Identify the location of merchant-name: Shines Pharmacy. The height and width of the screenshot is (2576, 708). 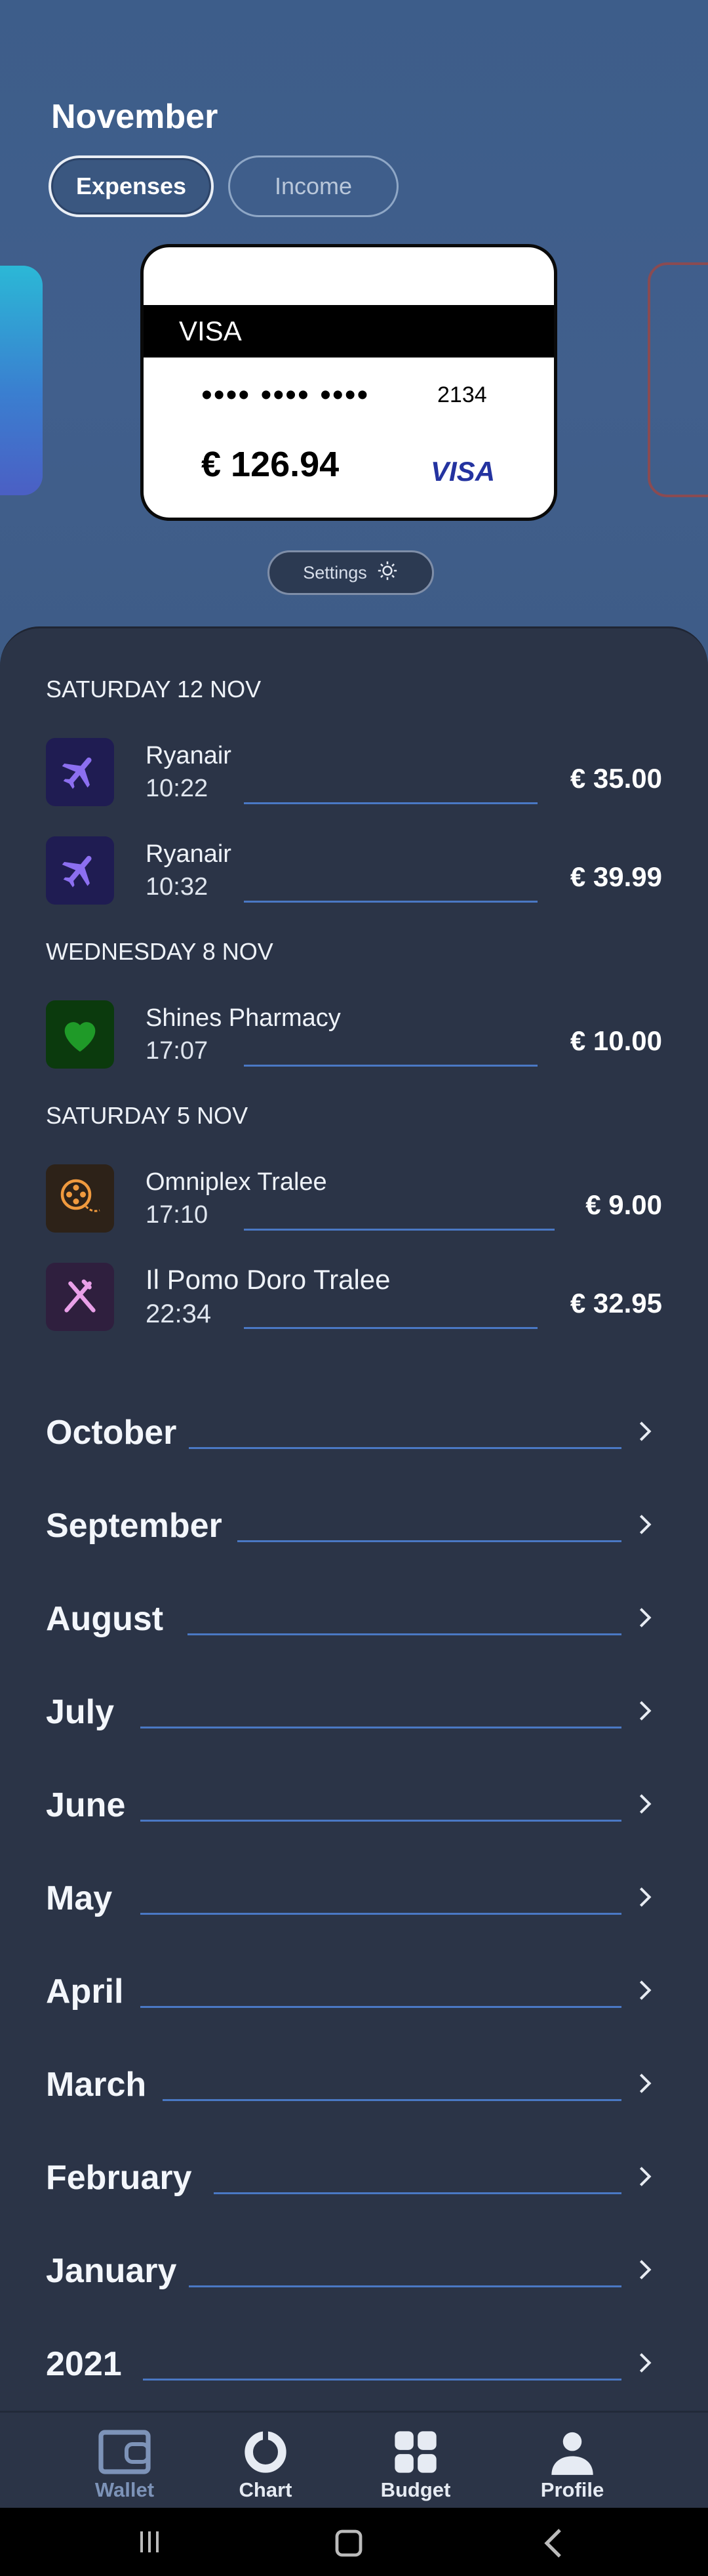
(243, 1018).